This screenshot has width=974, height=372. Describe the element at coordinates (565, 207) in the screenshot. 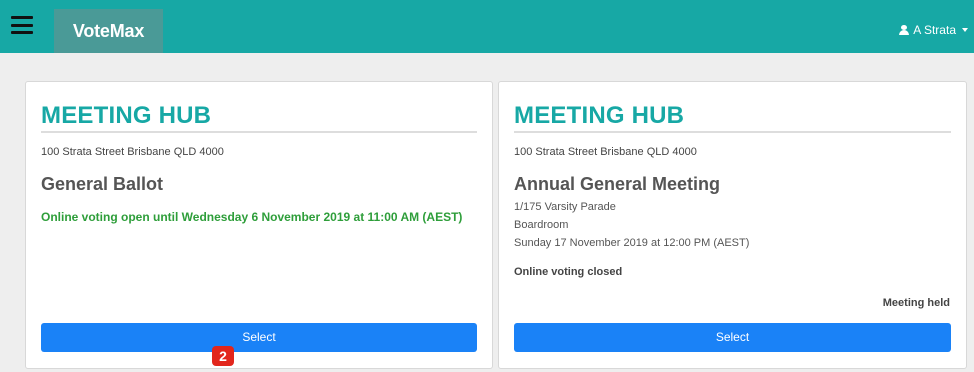

I see `location-line-1: 1/175 Varsity Parade` at that location.